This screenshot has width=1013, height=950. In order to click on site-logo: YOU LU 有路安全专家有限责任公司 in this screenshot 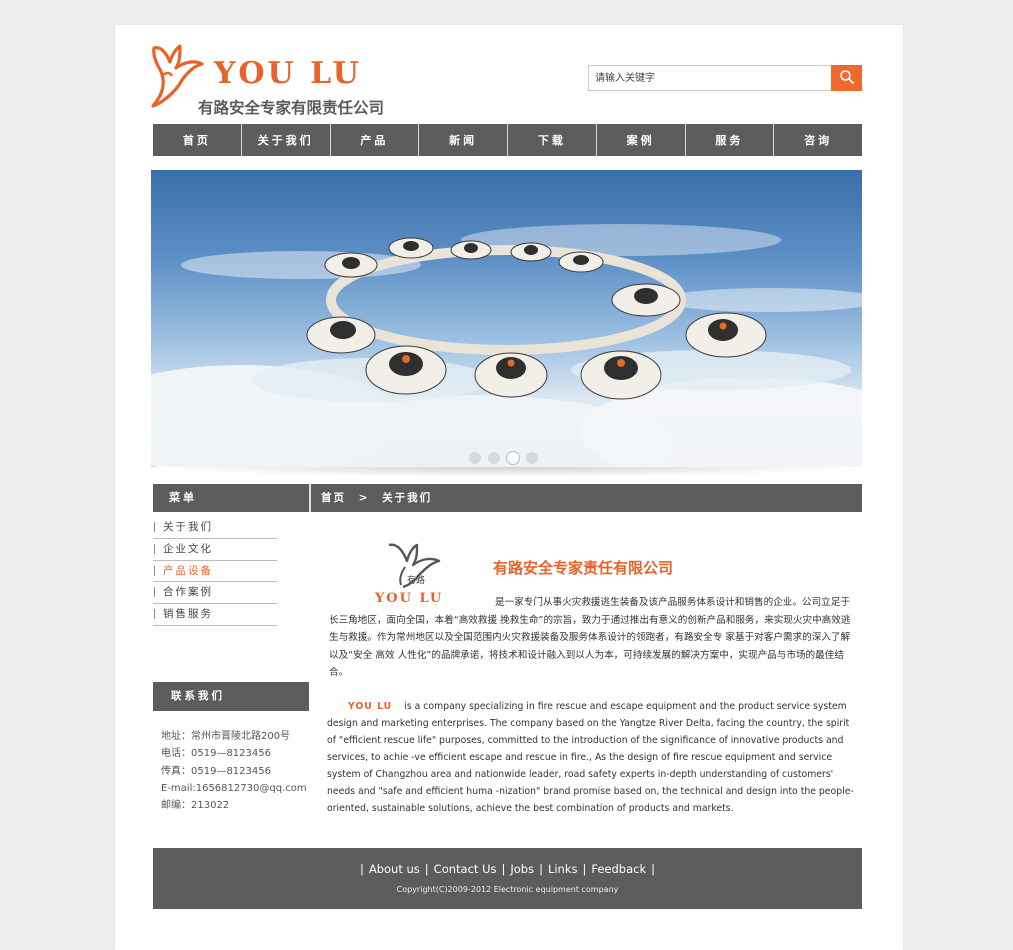, I will do `click(285, 79)`.